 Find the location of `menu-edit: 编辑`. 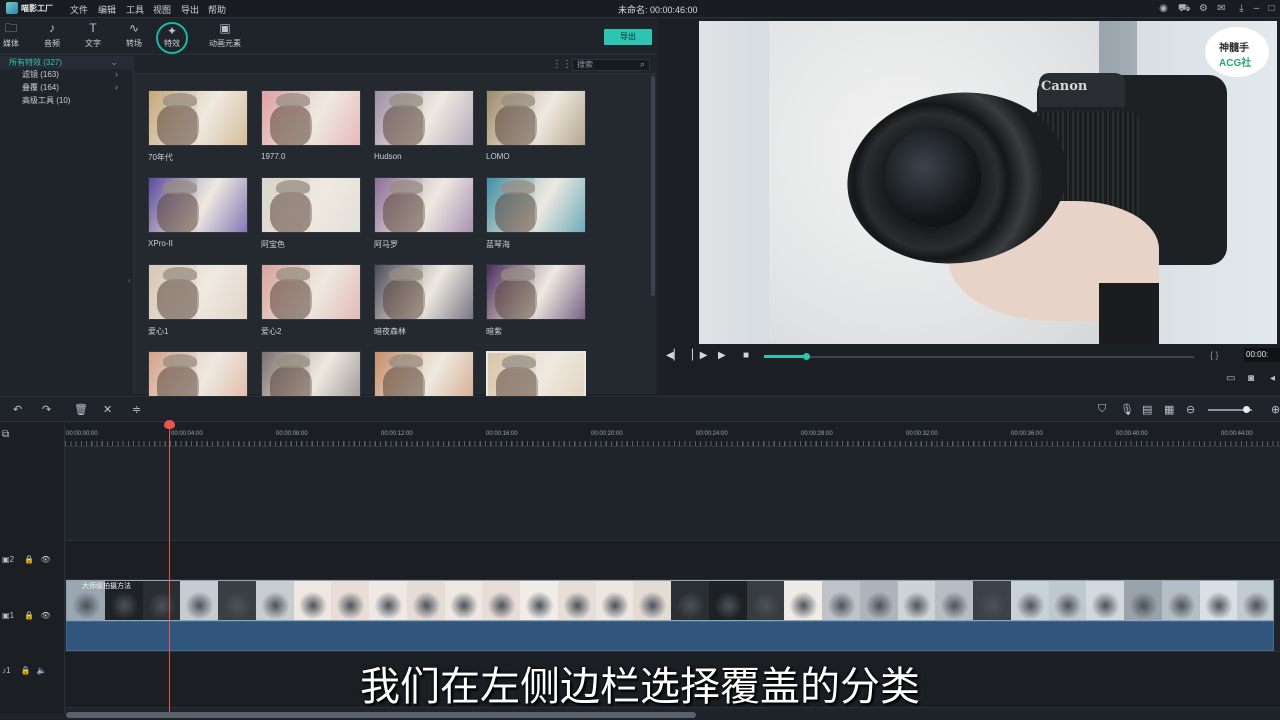

menu-edit: 编辑 is located at coordinates (107, 9).